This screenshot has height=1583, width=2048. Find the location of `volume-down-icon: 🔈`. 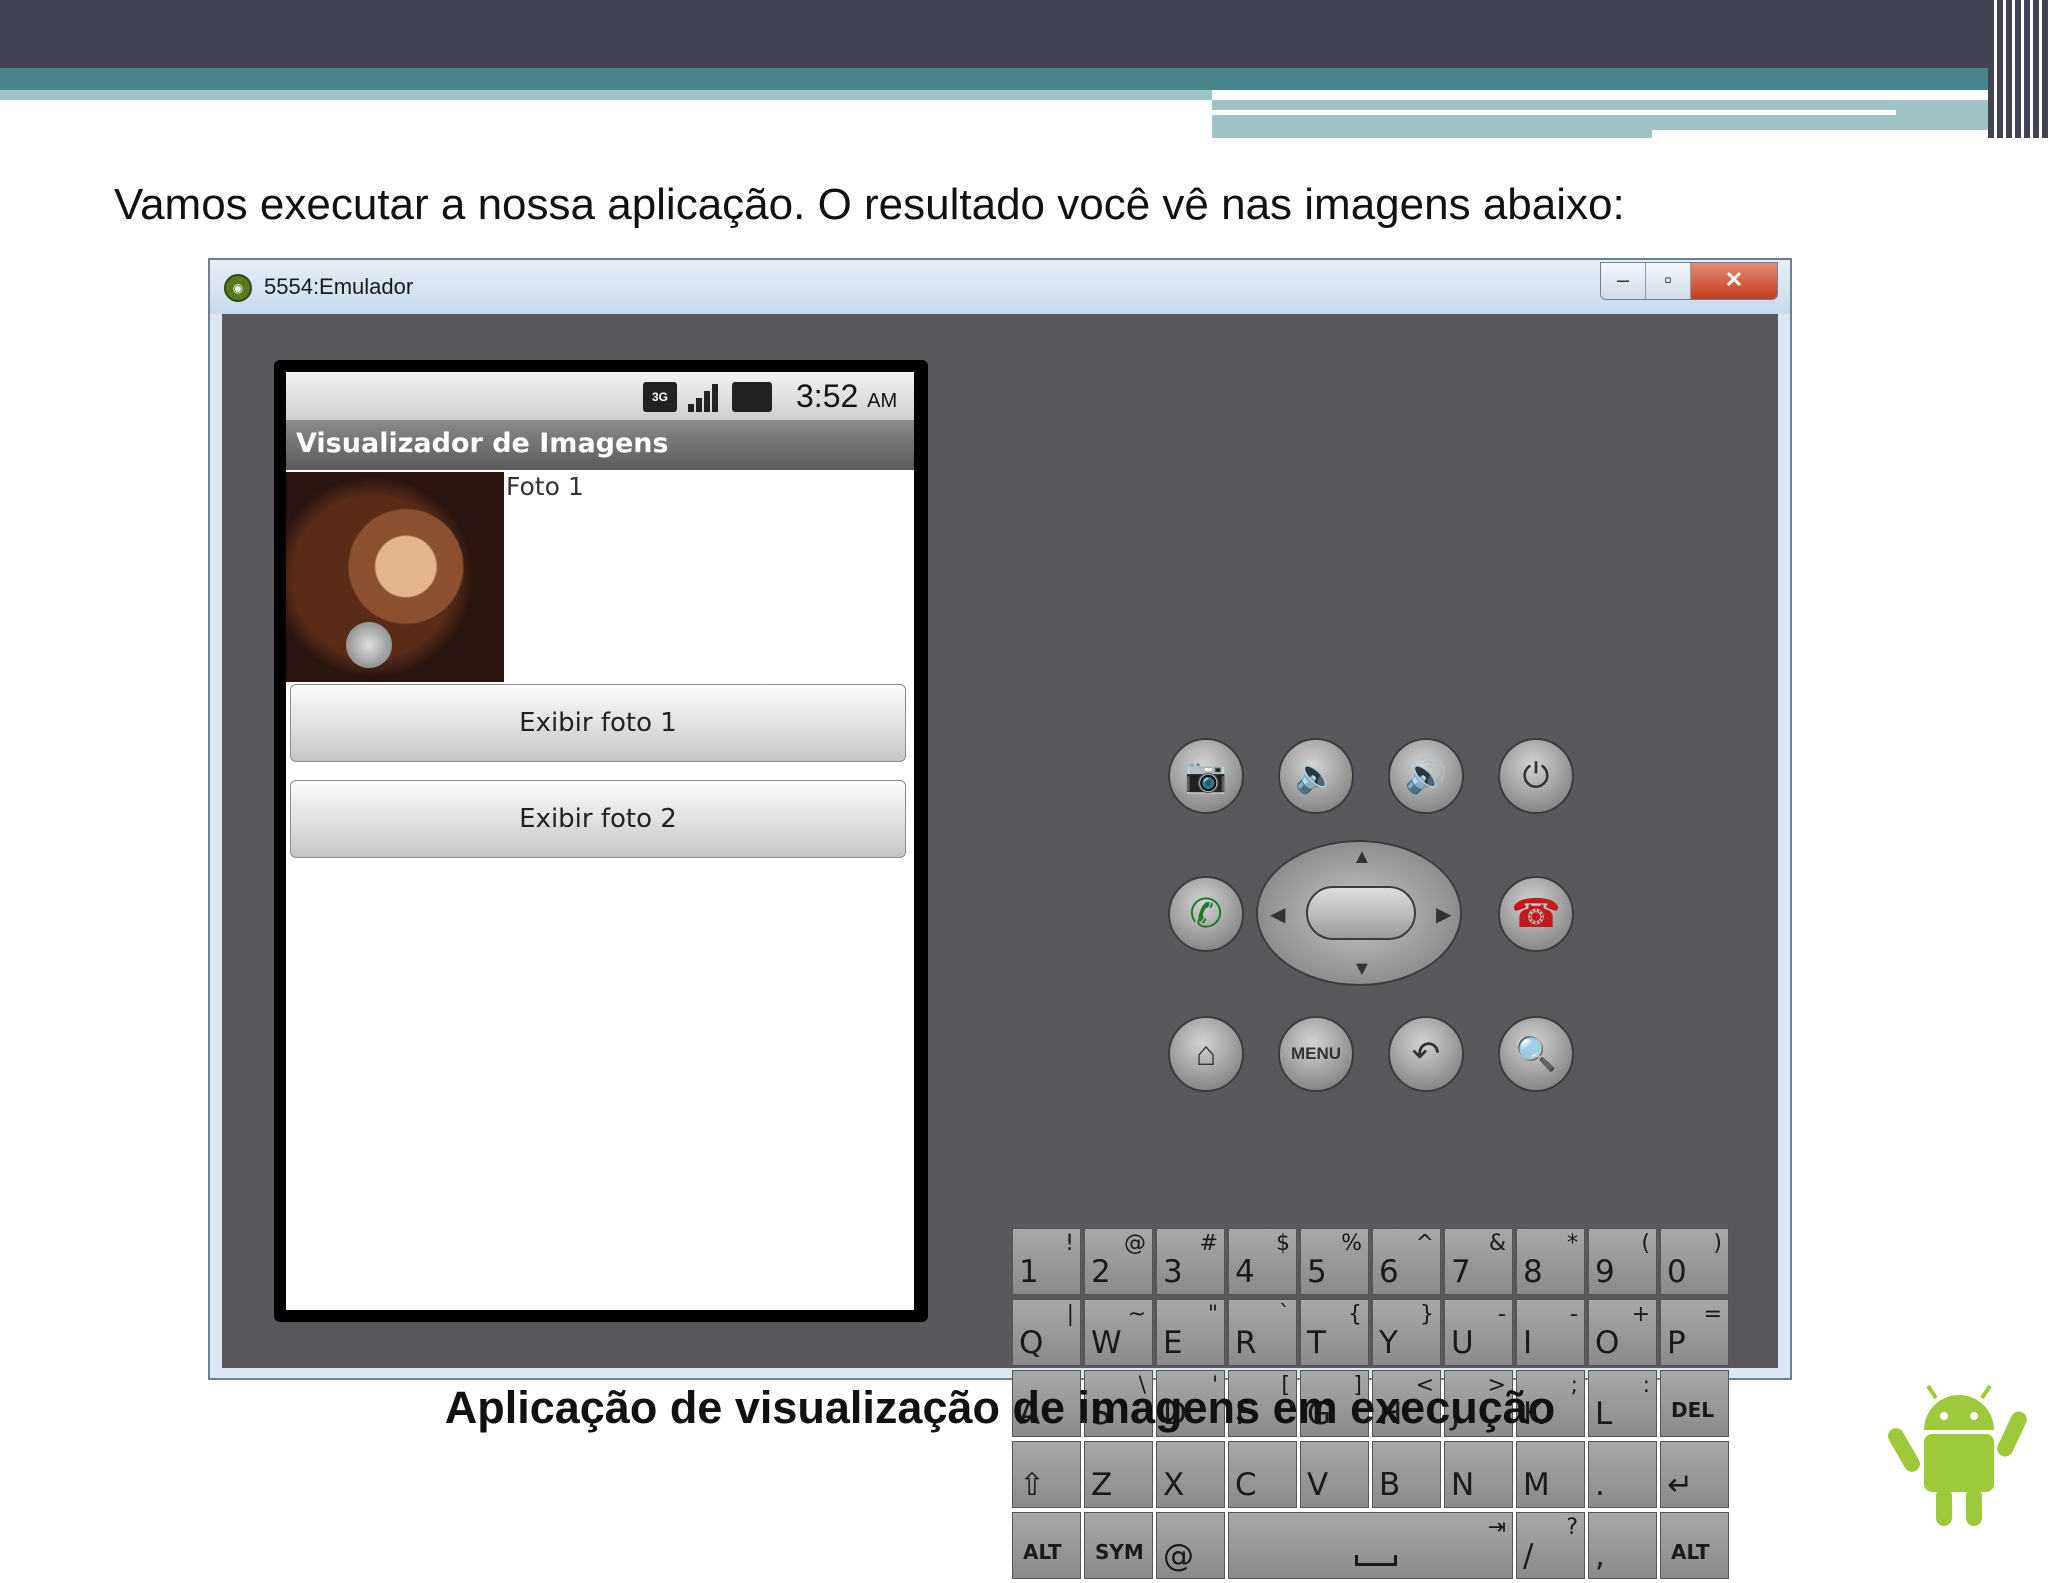

volume-down-icon: 🔈 is located at coordinates (1316, 776).